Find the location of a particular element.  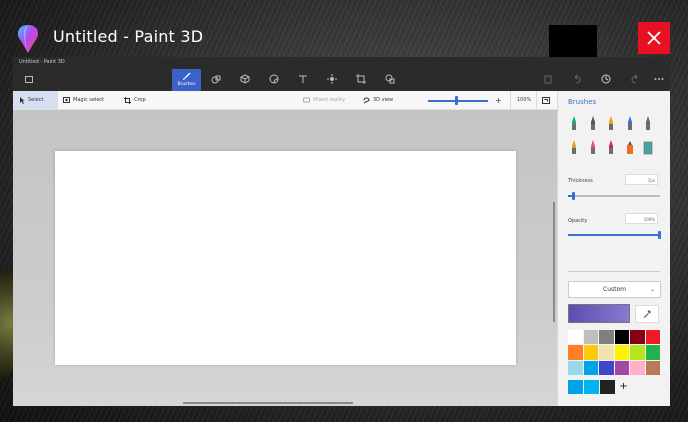

vertical-scrollbar is located at coordinates (554, 262).